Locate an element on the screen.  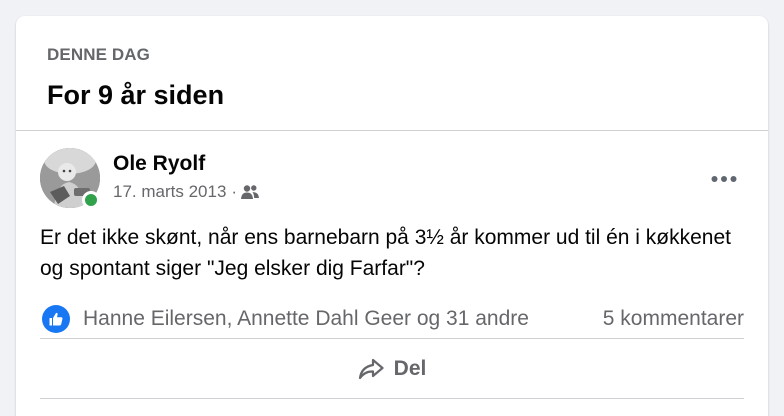
author-name: Ole Ryolf is located at coordinates (159, 164).